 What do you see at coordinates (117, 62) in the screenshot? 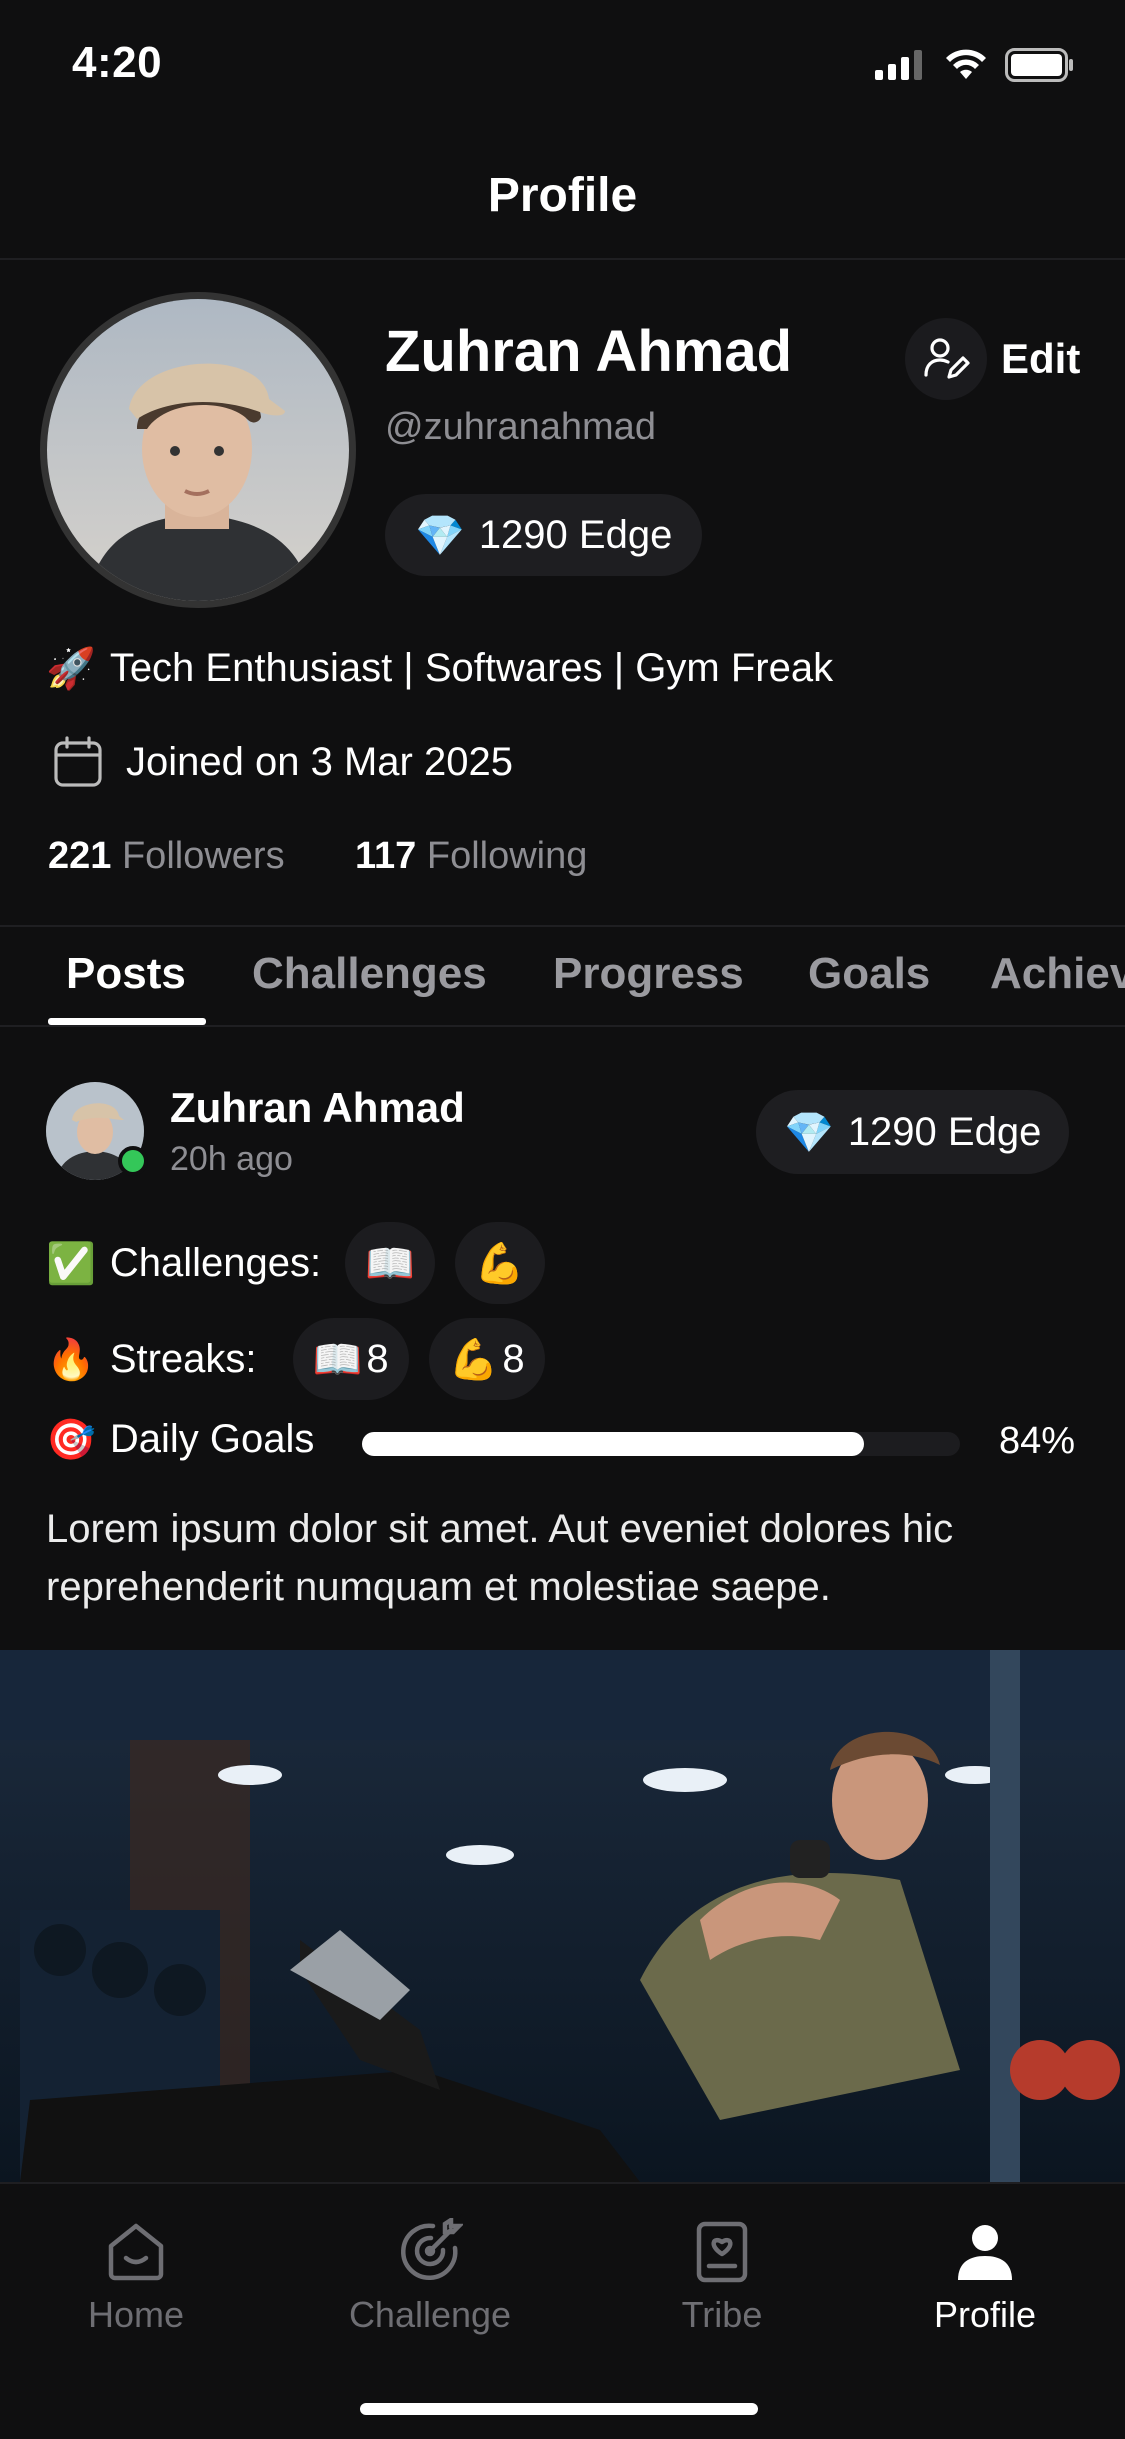
I see `status-time: 4:20` at bounding box center [117, 62].